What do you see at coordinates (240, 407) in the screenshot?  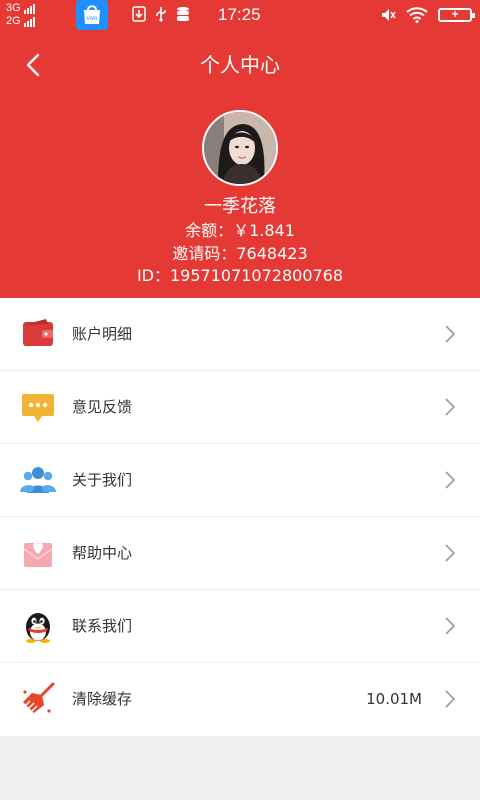 I see `menu-item-feedback: 意见反馈` at bounding box center [240, 407].